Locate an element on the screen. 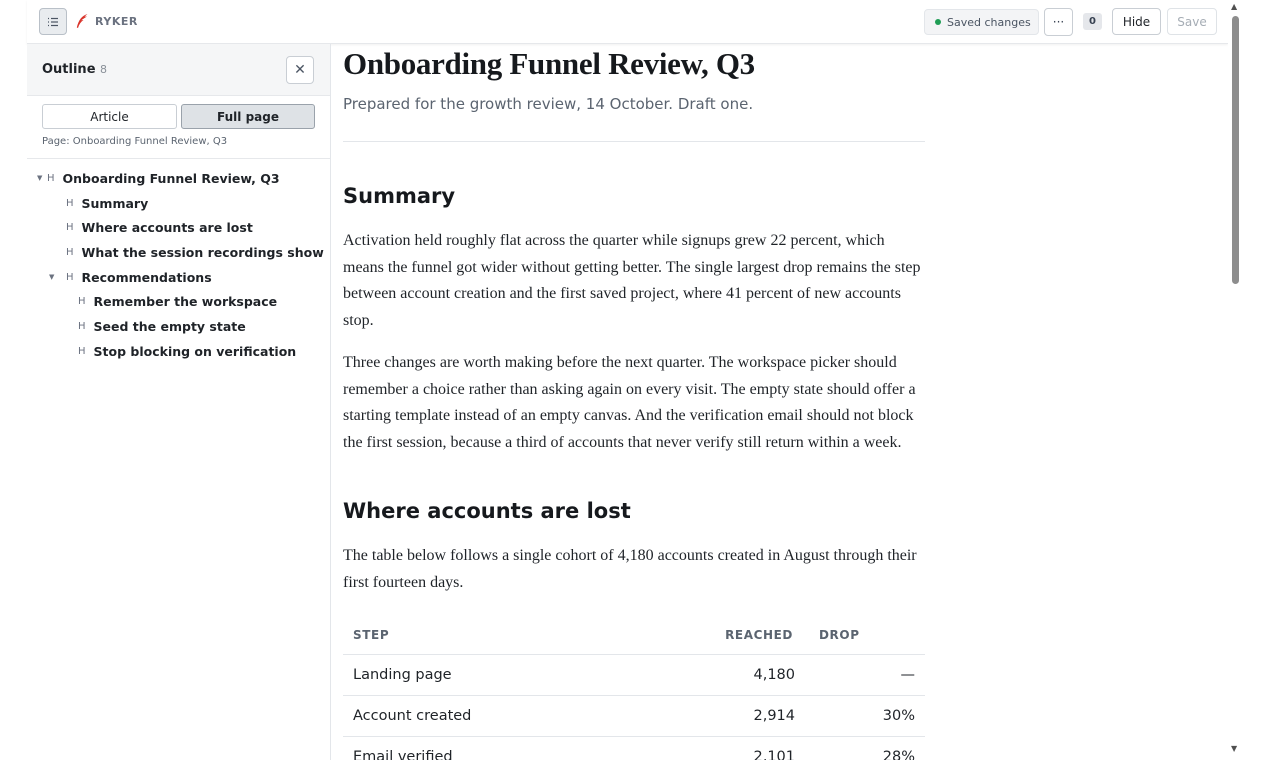  outline-item-label: What the session recordings show is located at coordinates (202, 252).